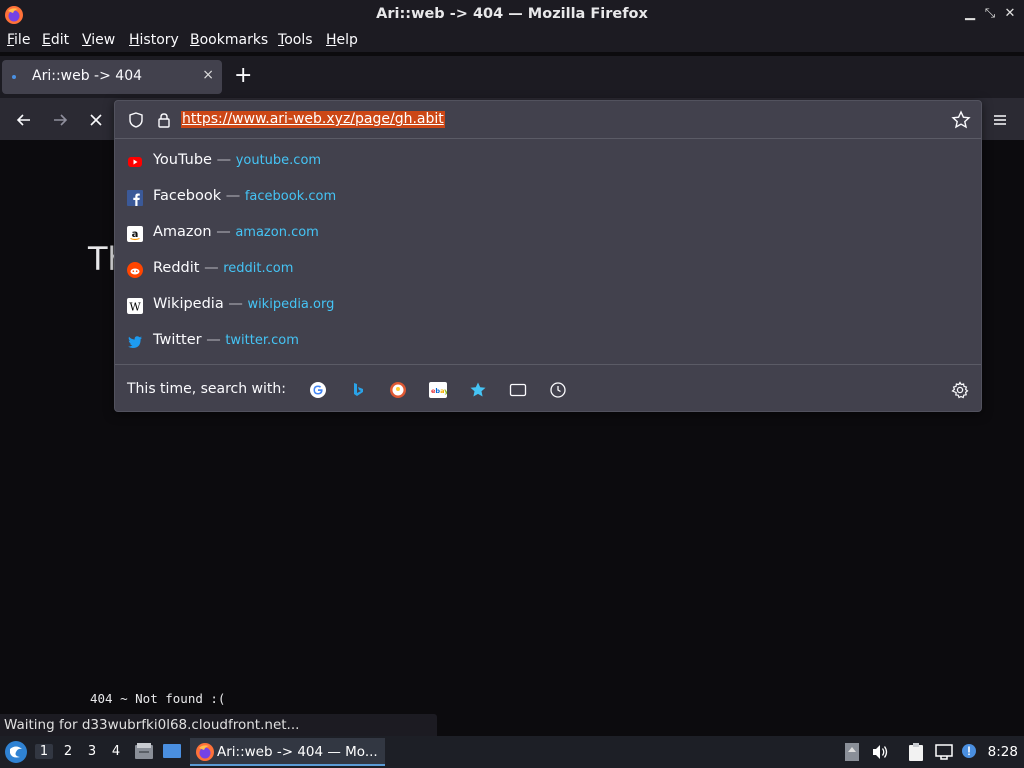  What do you see at coordinates (176, 268) in the screenshot?
I see `suggestion-title: Reddit` at bounding box center [176, 268].